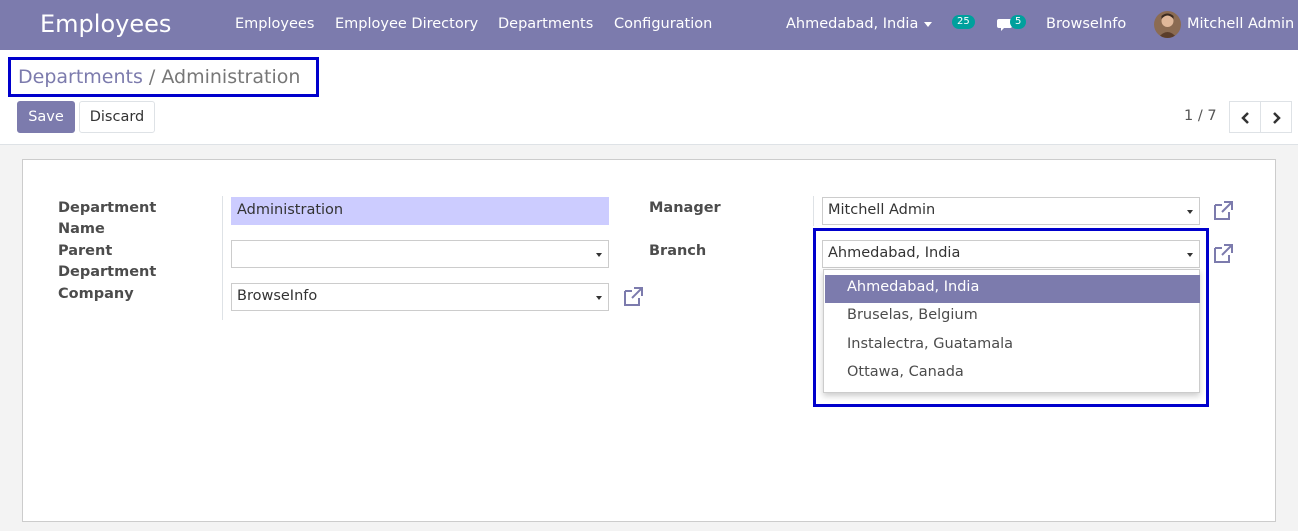  What do you see at coordinates (420, 211) in the screenshot?
I see `department-name-input: Administration` at bounding box center [420, 211].